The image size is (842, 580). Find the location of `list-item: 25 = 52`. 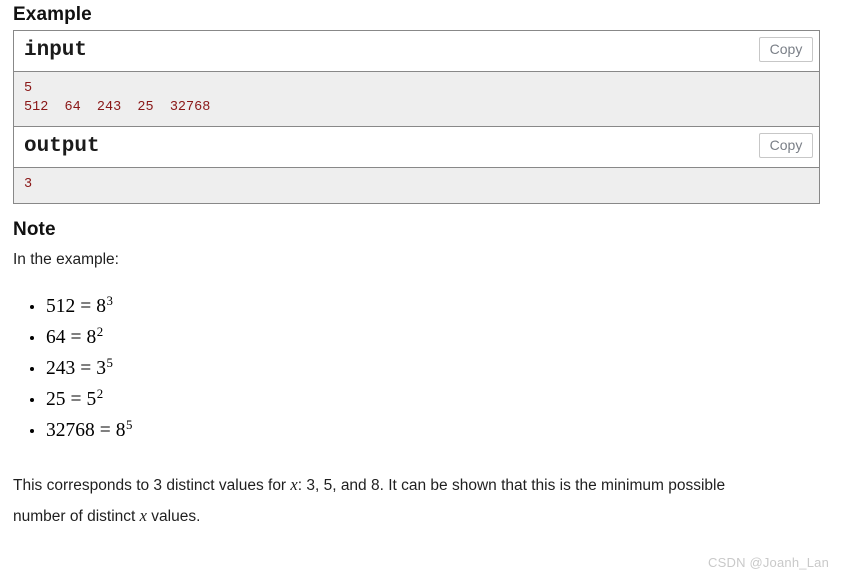

list-item: 25 = 52 is located at coordinates (263, 399).